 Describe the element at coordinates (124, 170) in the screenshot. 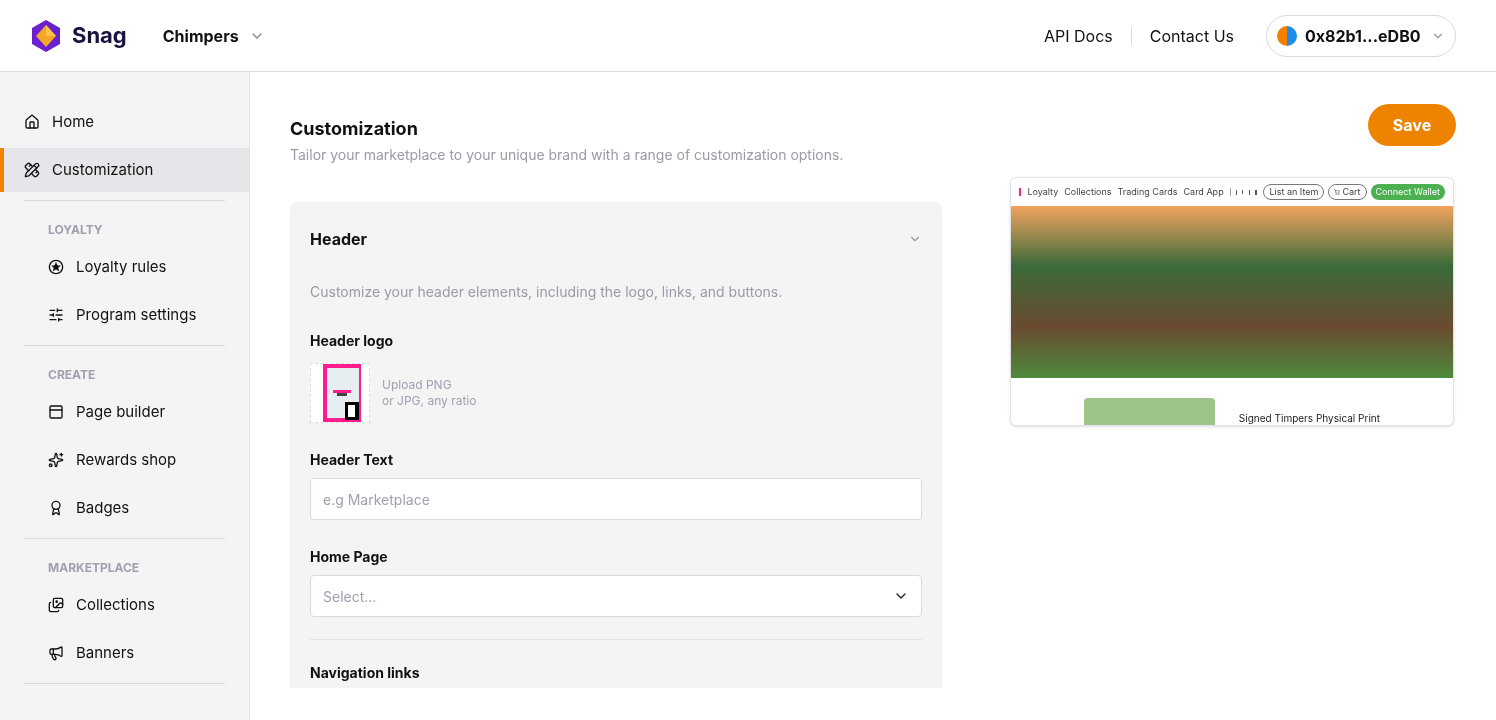

I see `sidebar-item: Customization` at that location.